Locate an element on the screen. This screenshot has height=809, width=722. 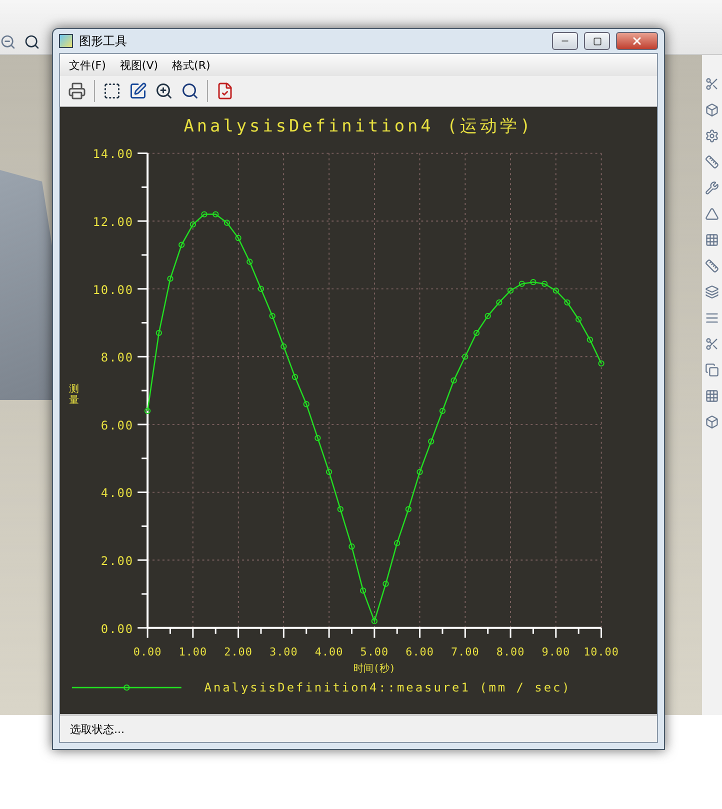
y-tick-label: 0.00 is located at coordinates (117, 629).